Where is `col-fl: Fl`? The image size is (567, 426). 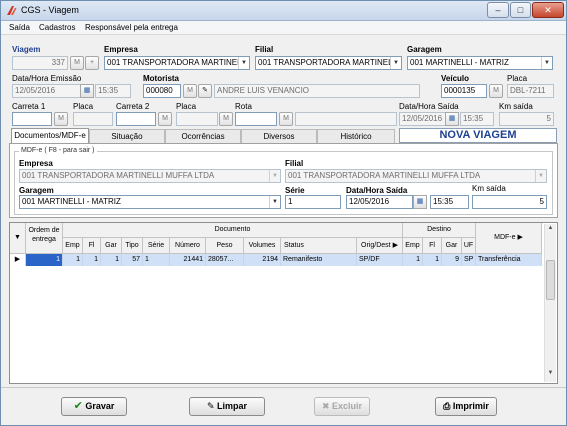 col-fl: Fl is located at coordinates (92, 246).